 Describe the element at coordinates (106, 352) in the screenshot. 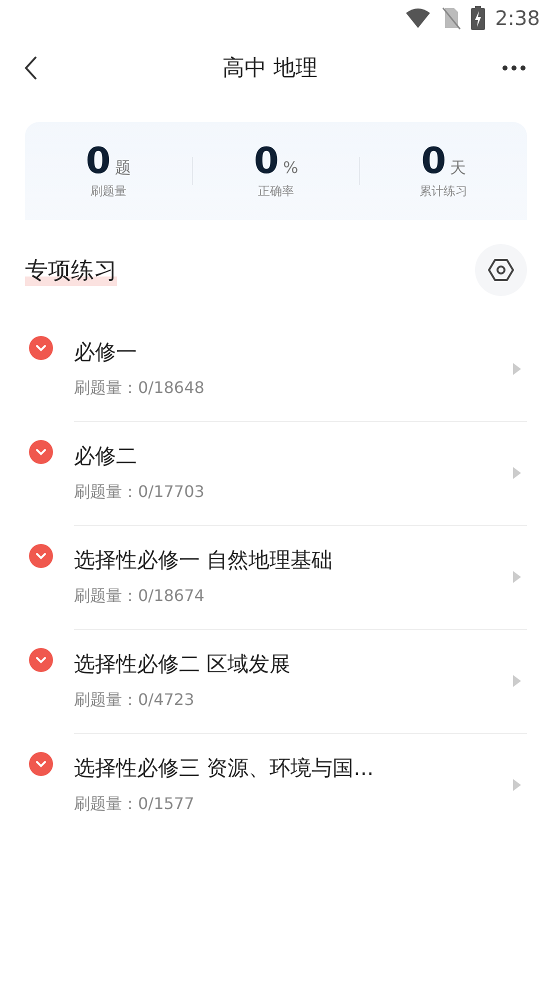

I see `chapter-title: 必修一` at that location.